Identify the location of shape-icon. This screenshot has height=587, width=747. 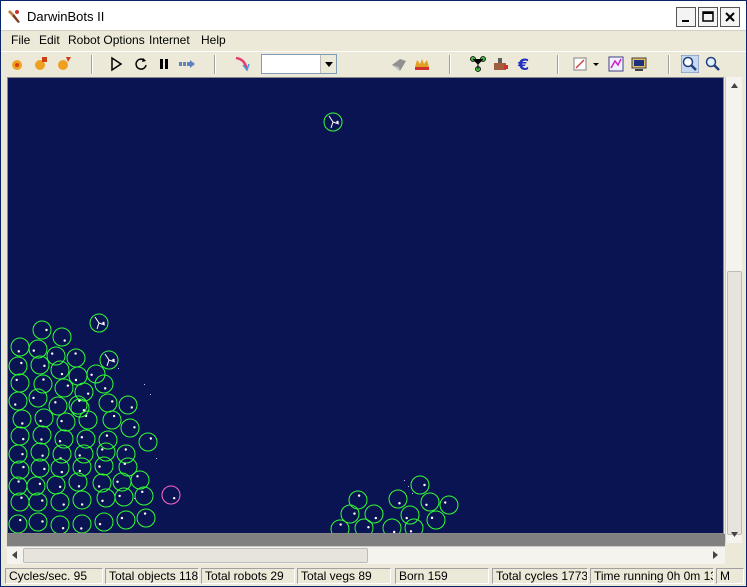
(399, 64).